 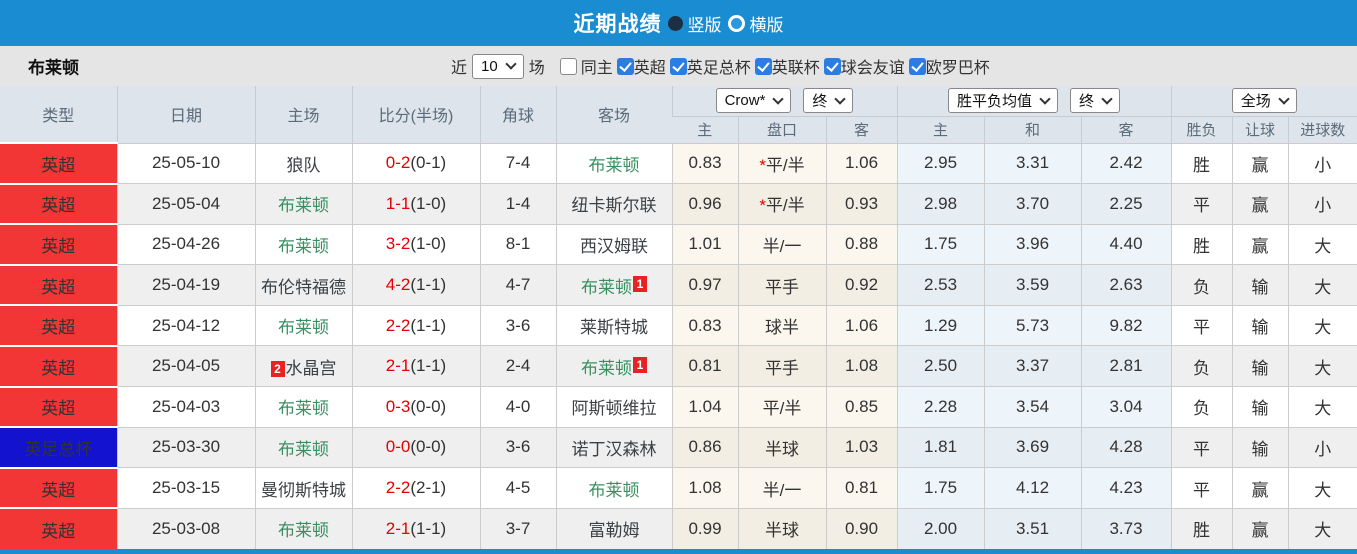 What do you see at coordinates (762, 165) in the screenshot?
I see `changed-line-star: *` at bounding box center [762, 165].